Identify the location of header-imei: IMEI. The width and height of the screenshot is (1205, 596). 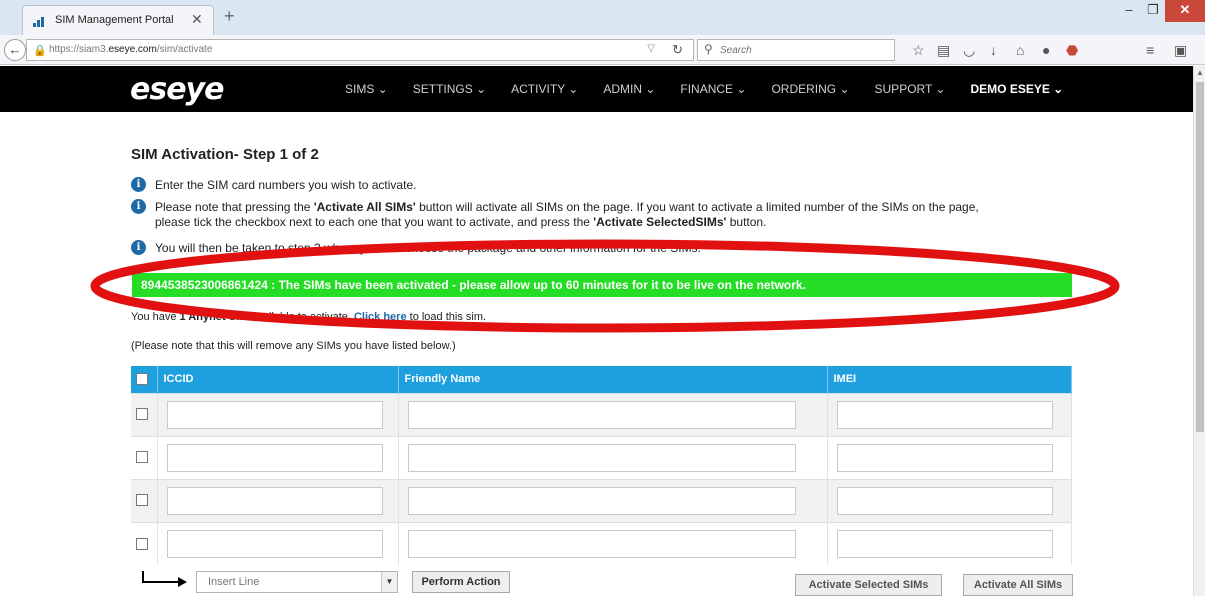
(949, 379).